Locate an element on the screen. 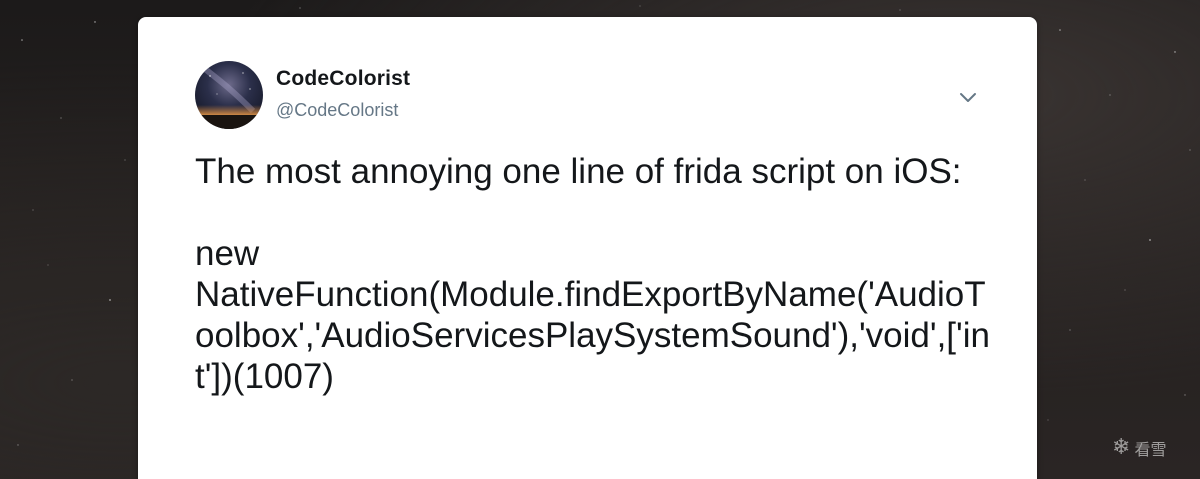  watermark: ❄ 看雪 is located at coordinates (1139, 448).